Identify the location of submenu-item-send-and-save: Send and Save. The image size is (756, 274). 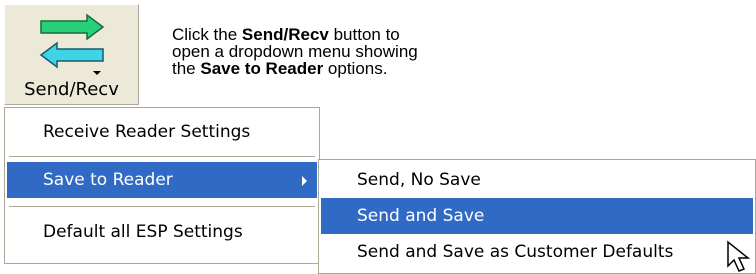
(537, 216).